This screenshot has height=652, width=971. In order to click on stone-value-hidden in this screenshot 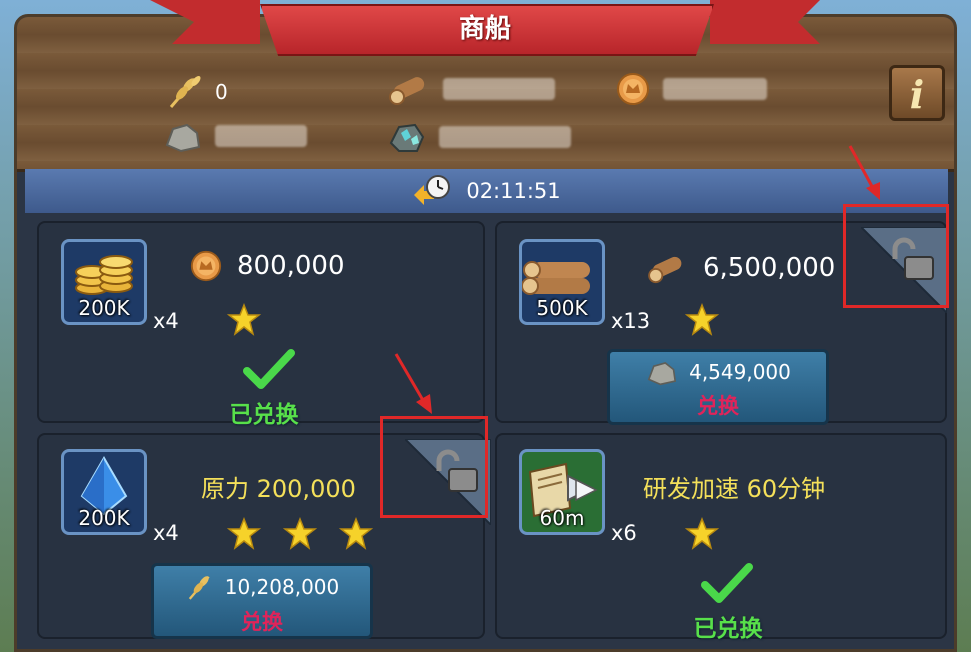, I will do `click(261, 136)`.